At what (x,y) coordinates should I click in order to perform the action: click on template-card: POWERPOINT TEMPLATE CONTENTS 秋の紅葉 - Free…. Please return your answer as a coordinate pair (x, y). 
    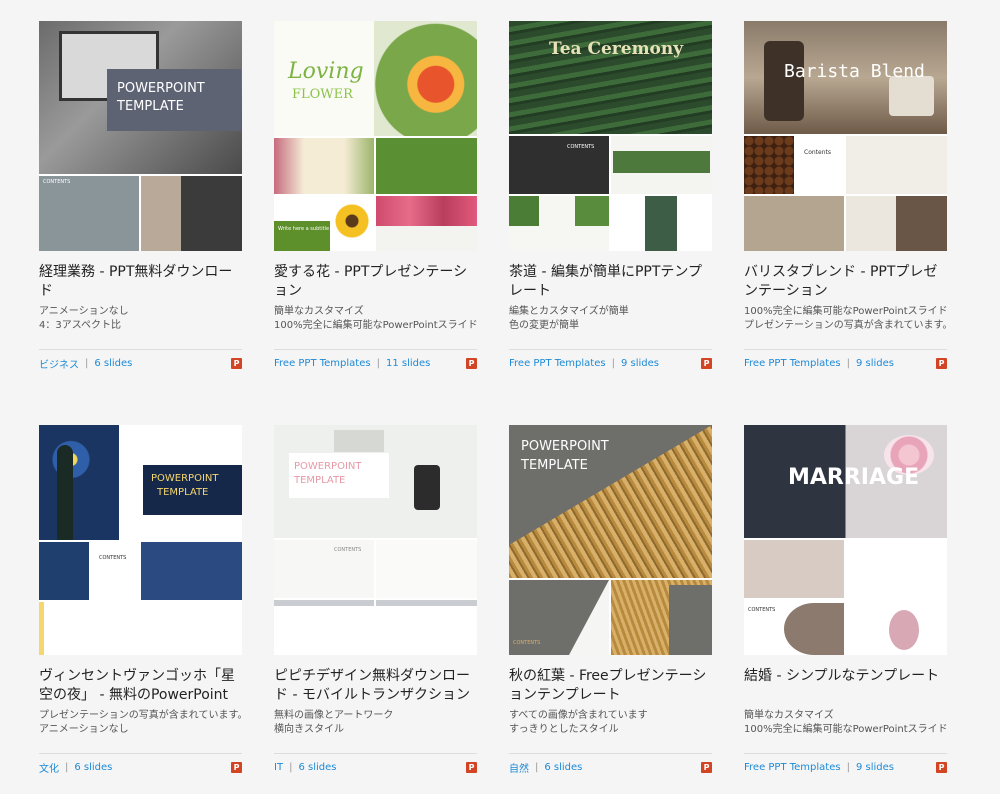
    Looking at the image, I should click on (610, 600).